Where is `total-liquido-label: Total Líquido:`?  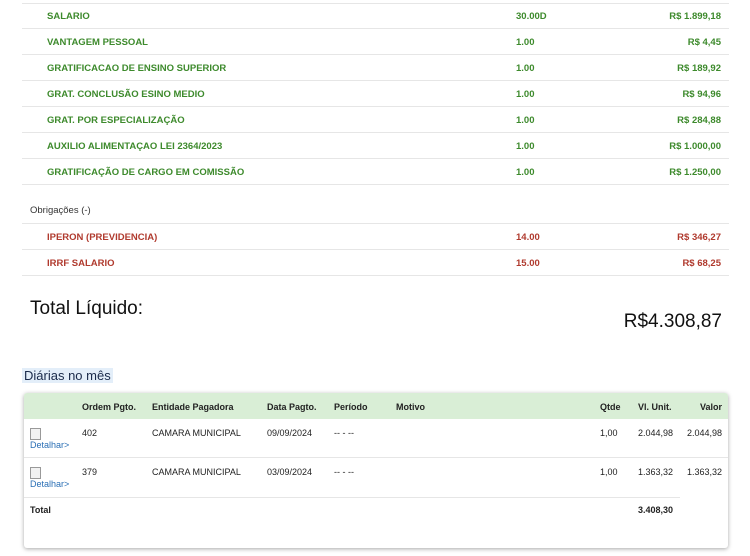
total-liquido-label: Total Líquido: is located at coordinates (87, 308).